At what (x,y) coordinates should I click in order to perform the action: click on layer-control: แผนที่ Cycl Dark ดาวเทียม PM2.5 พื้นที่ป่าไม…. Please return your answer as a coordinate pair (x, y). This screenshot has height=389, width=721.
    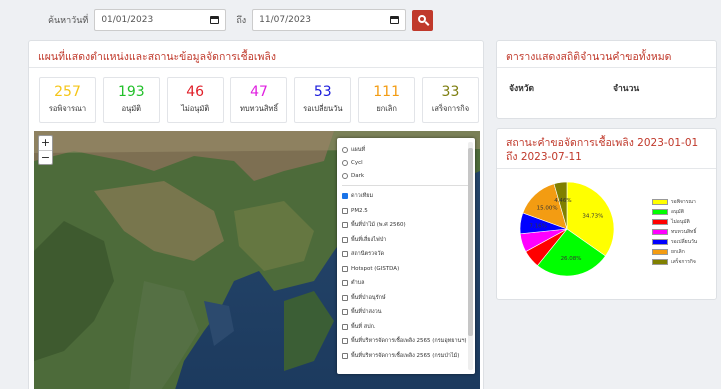
    Looking at the image, I should click on (406, 256).